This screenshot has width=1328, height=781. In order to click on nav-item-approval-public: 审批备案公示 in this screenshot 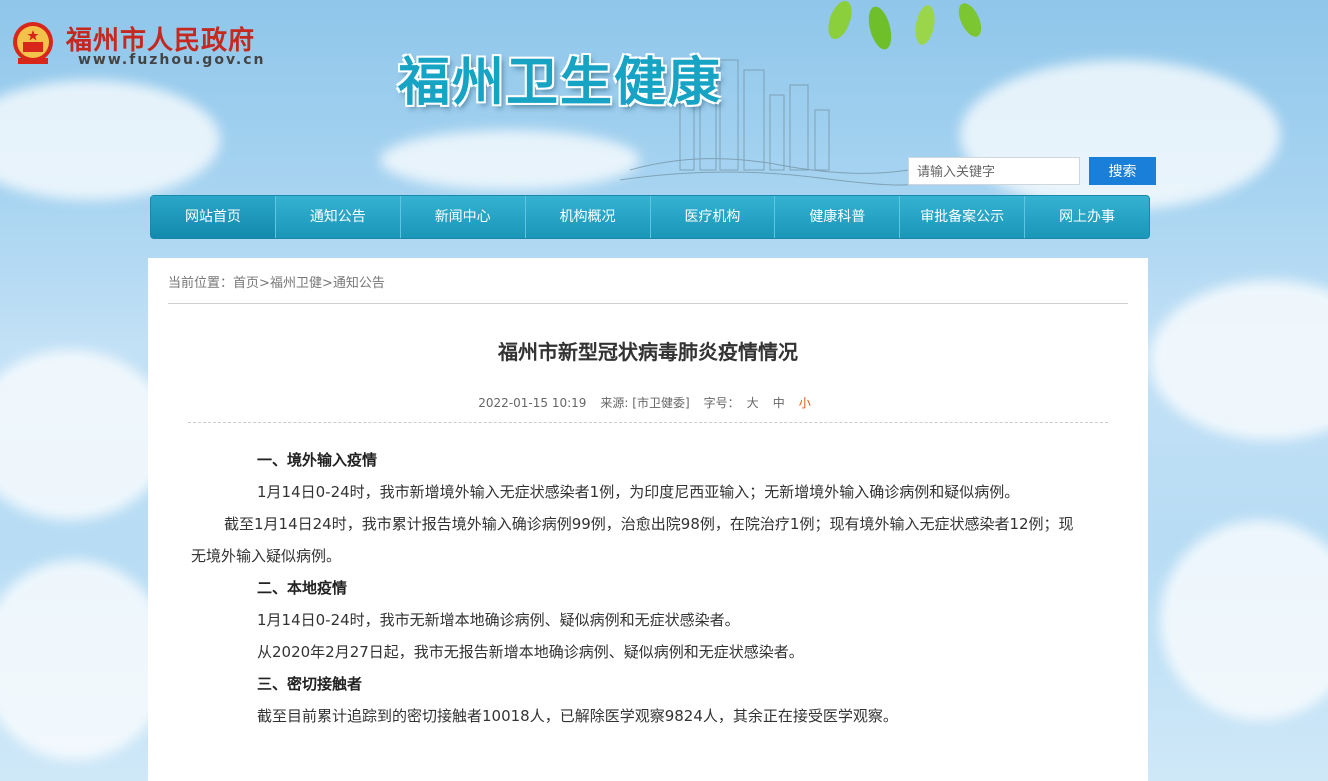, I will do `click(963, 217)`.